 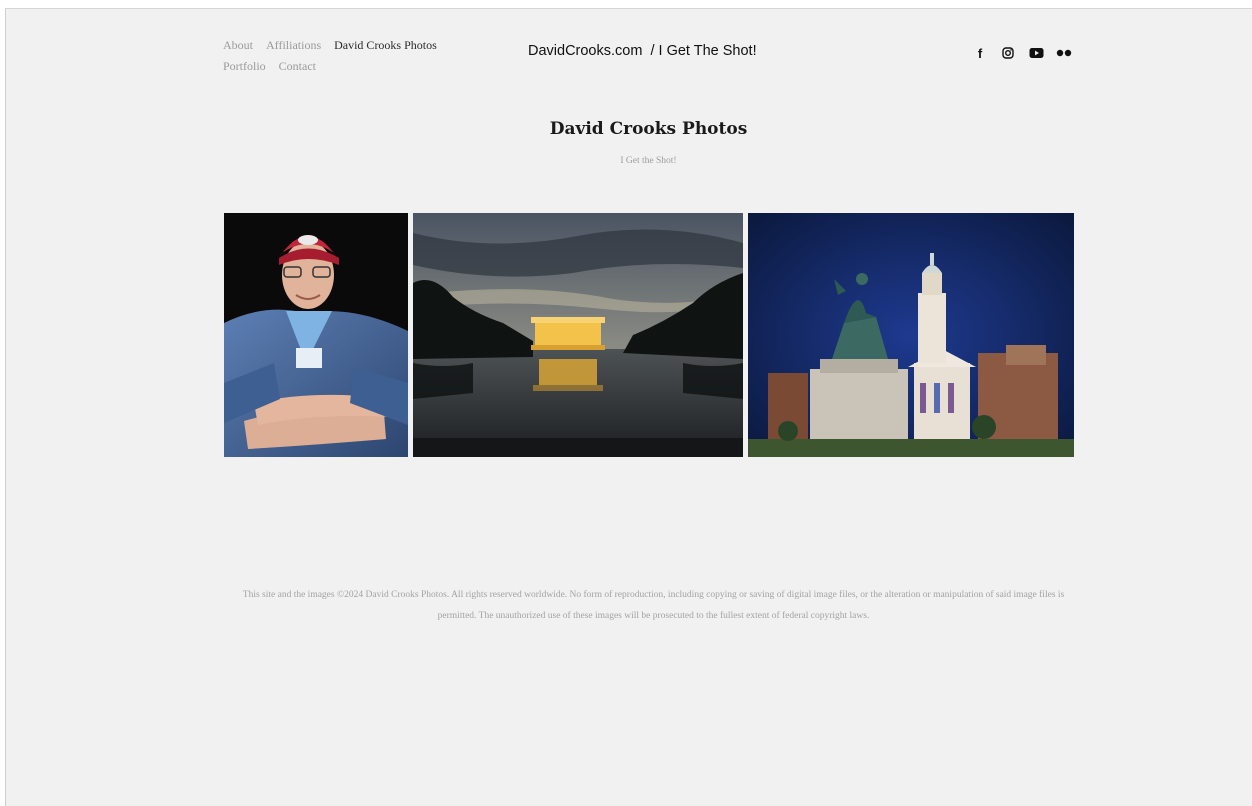 What do you see at coordinates (293, 45) in the screenshot?
I see `nav-affiliations: Affiliations` at bounding box center [293, 45].